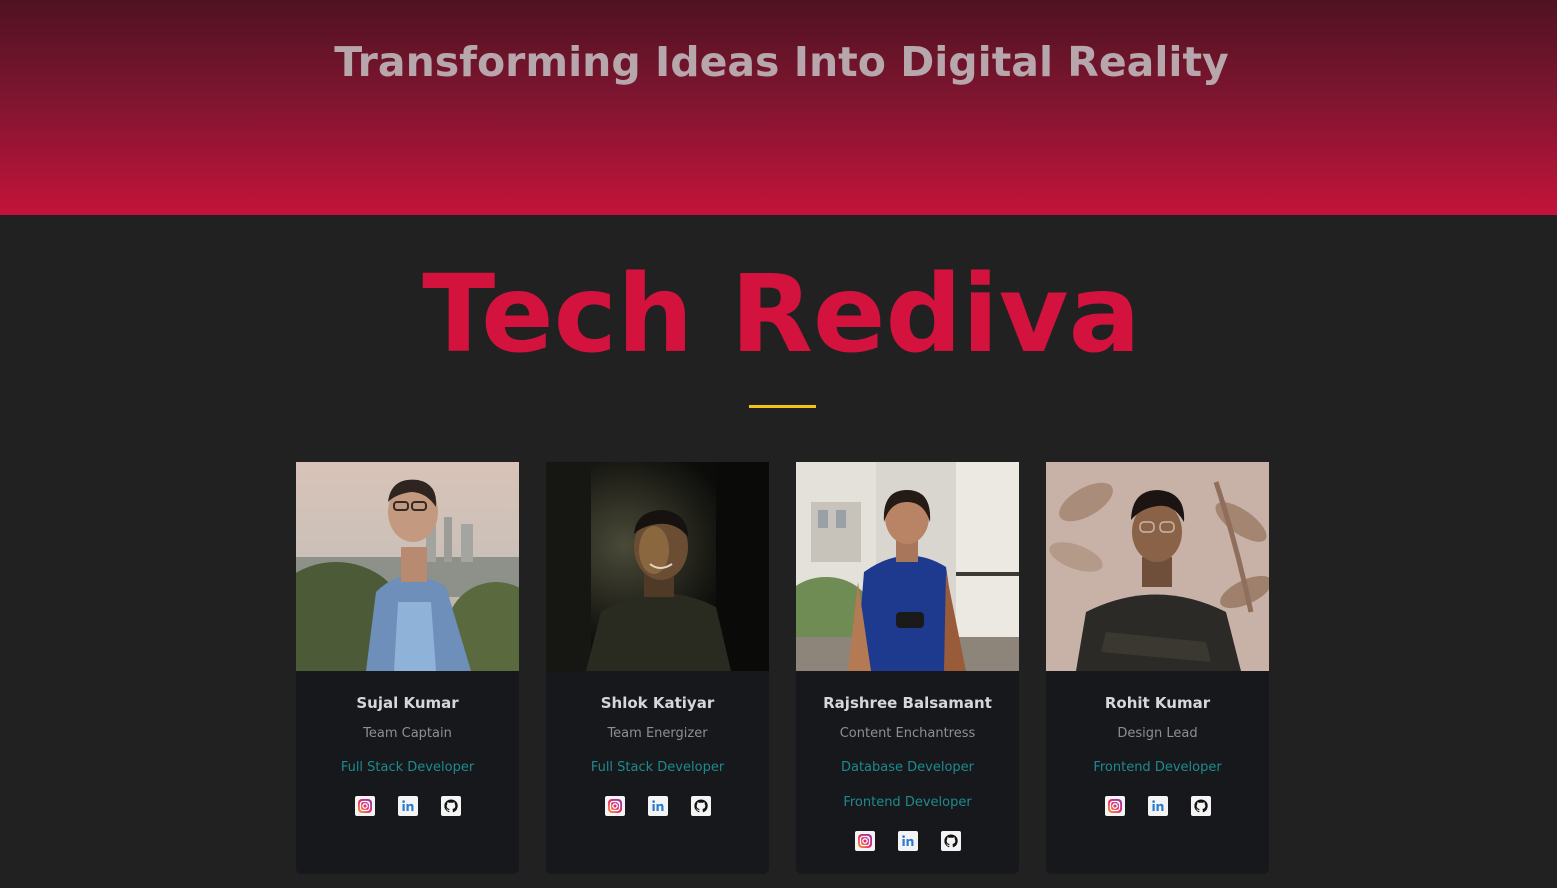  What do you see at coordinates (907, 733) in the screenshot?
I see `member-role: Content Enchantress` at bounding box center [907, 733].